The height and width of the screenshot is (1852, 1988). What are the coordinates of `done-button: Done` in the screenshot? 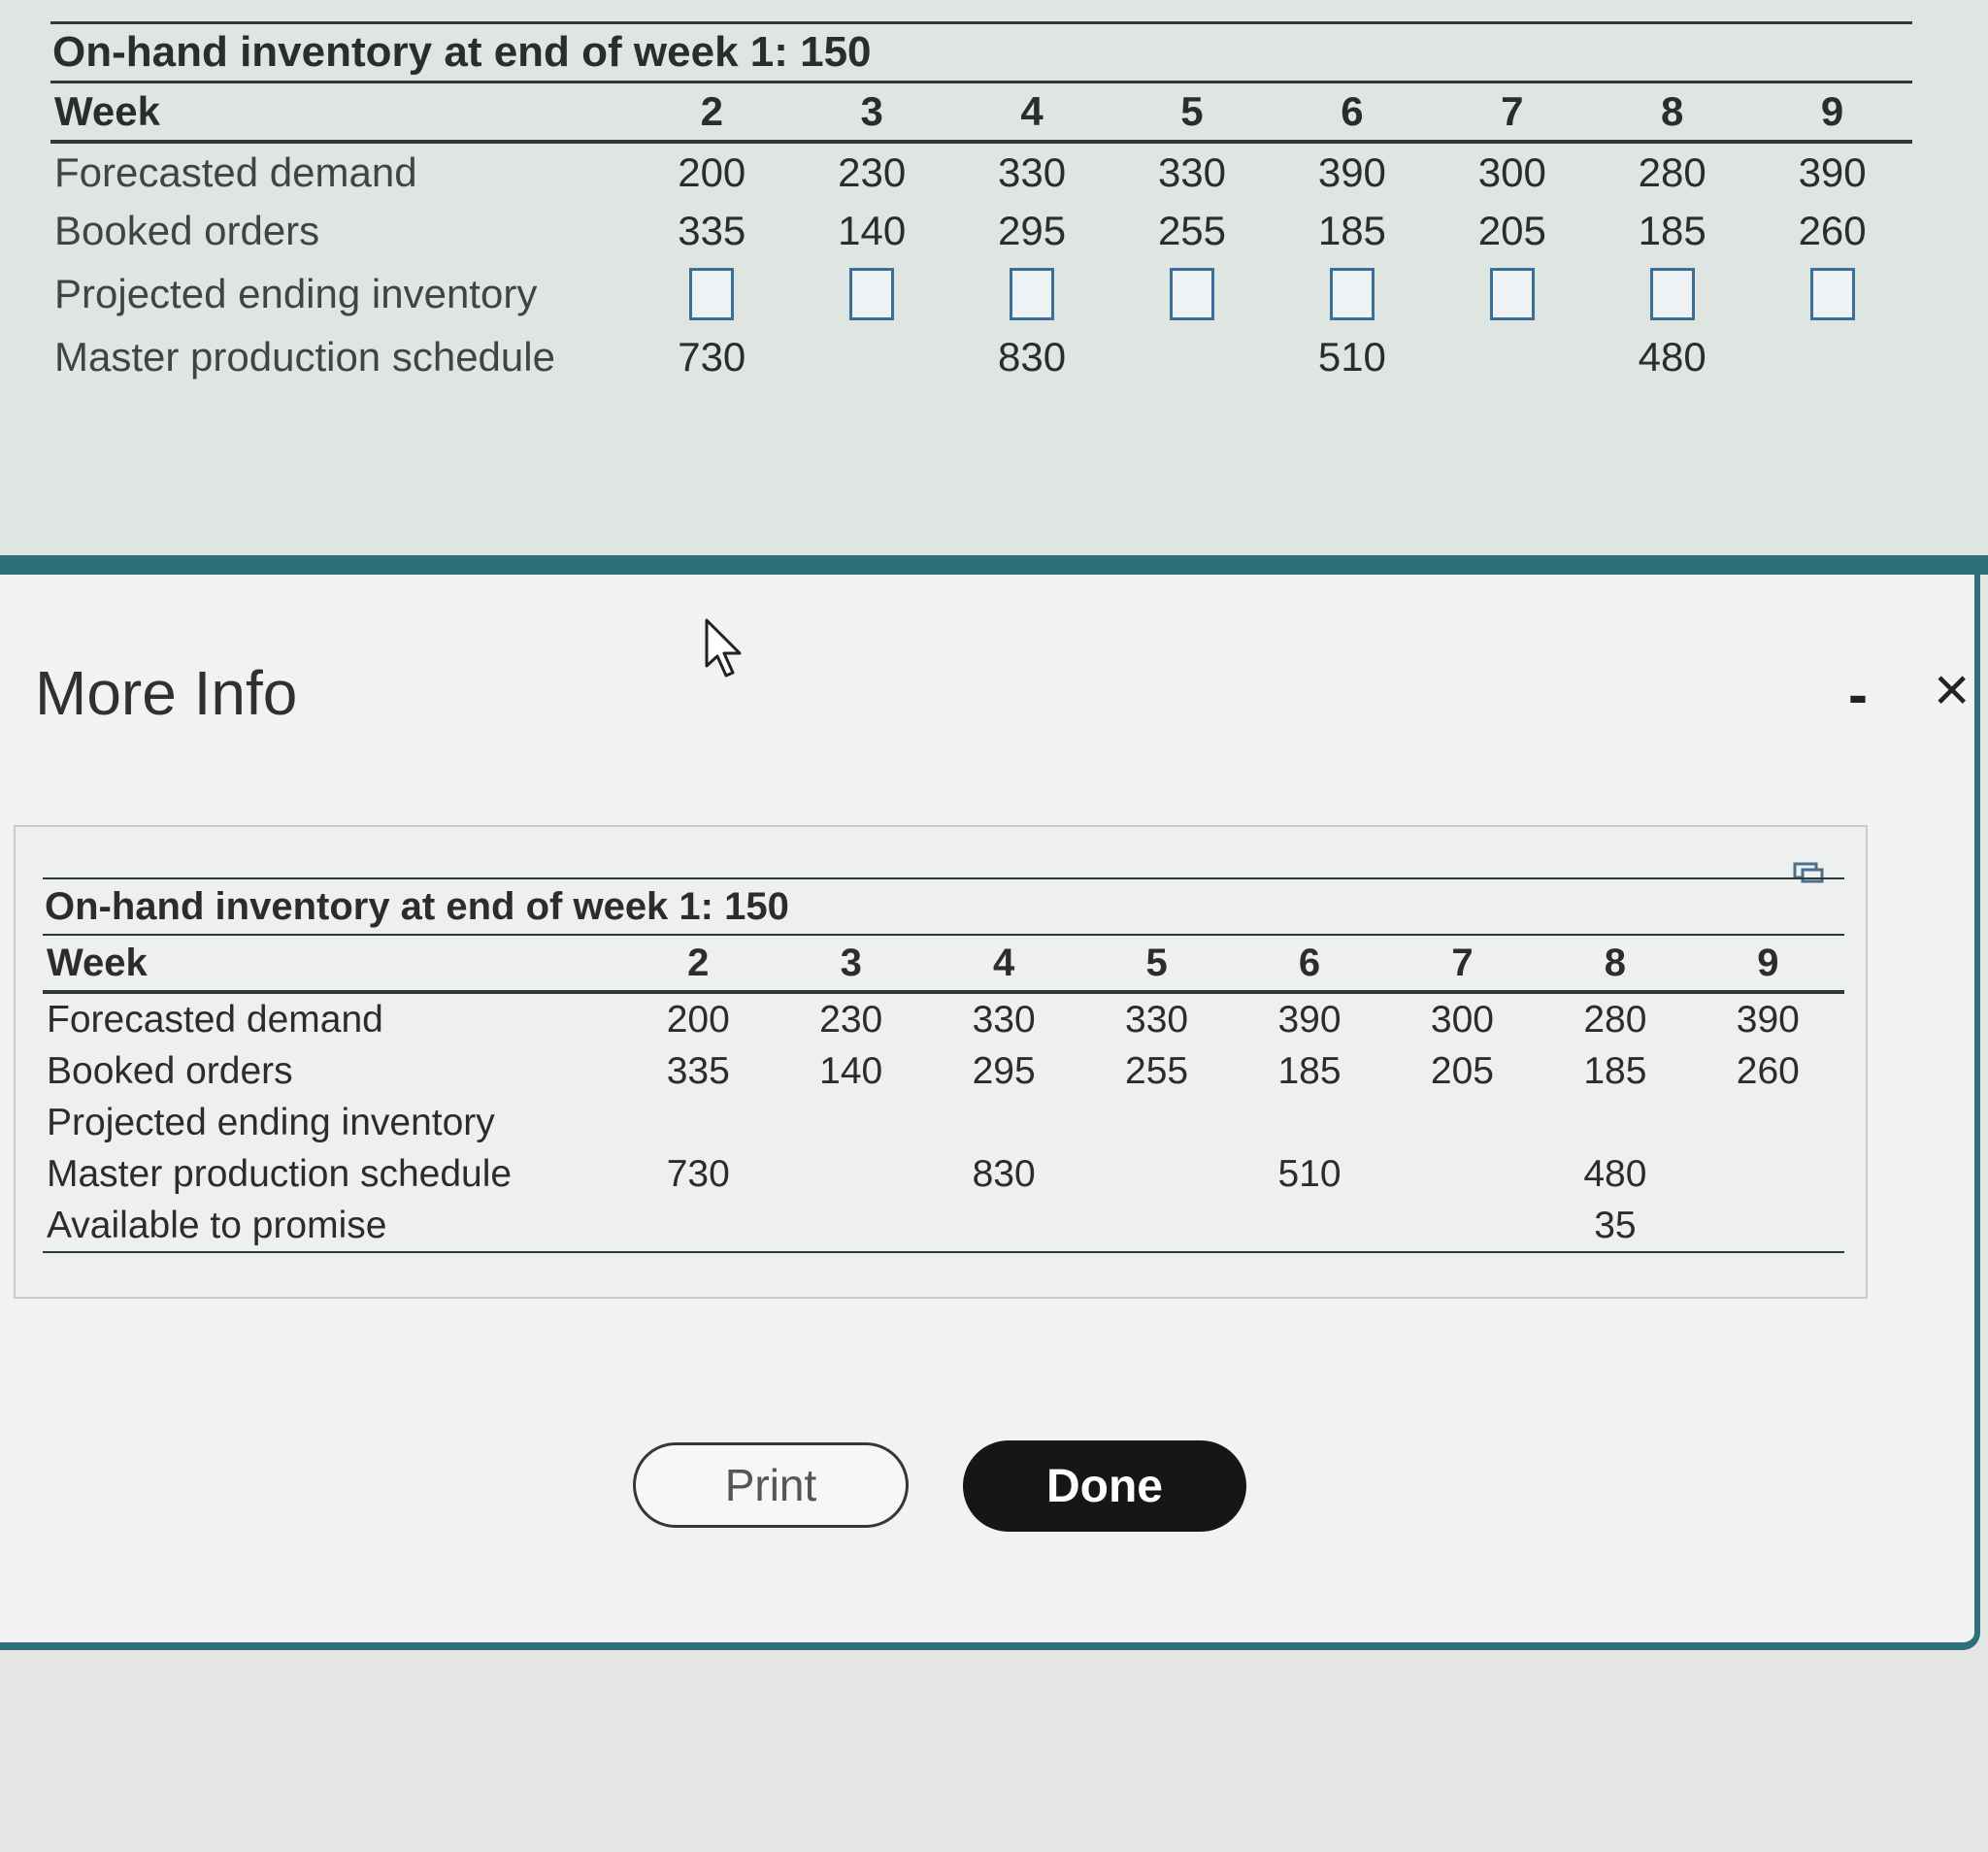 It's located at (1104, 1486).